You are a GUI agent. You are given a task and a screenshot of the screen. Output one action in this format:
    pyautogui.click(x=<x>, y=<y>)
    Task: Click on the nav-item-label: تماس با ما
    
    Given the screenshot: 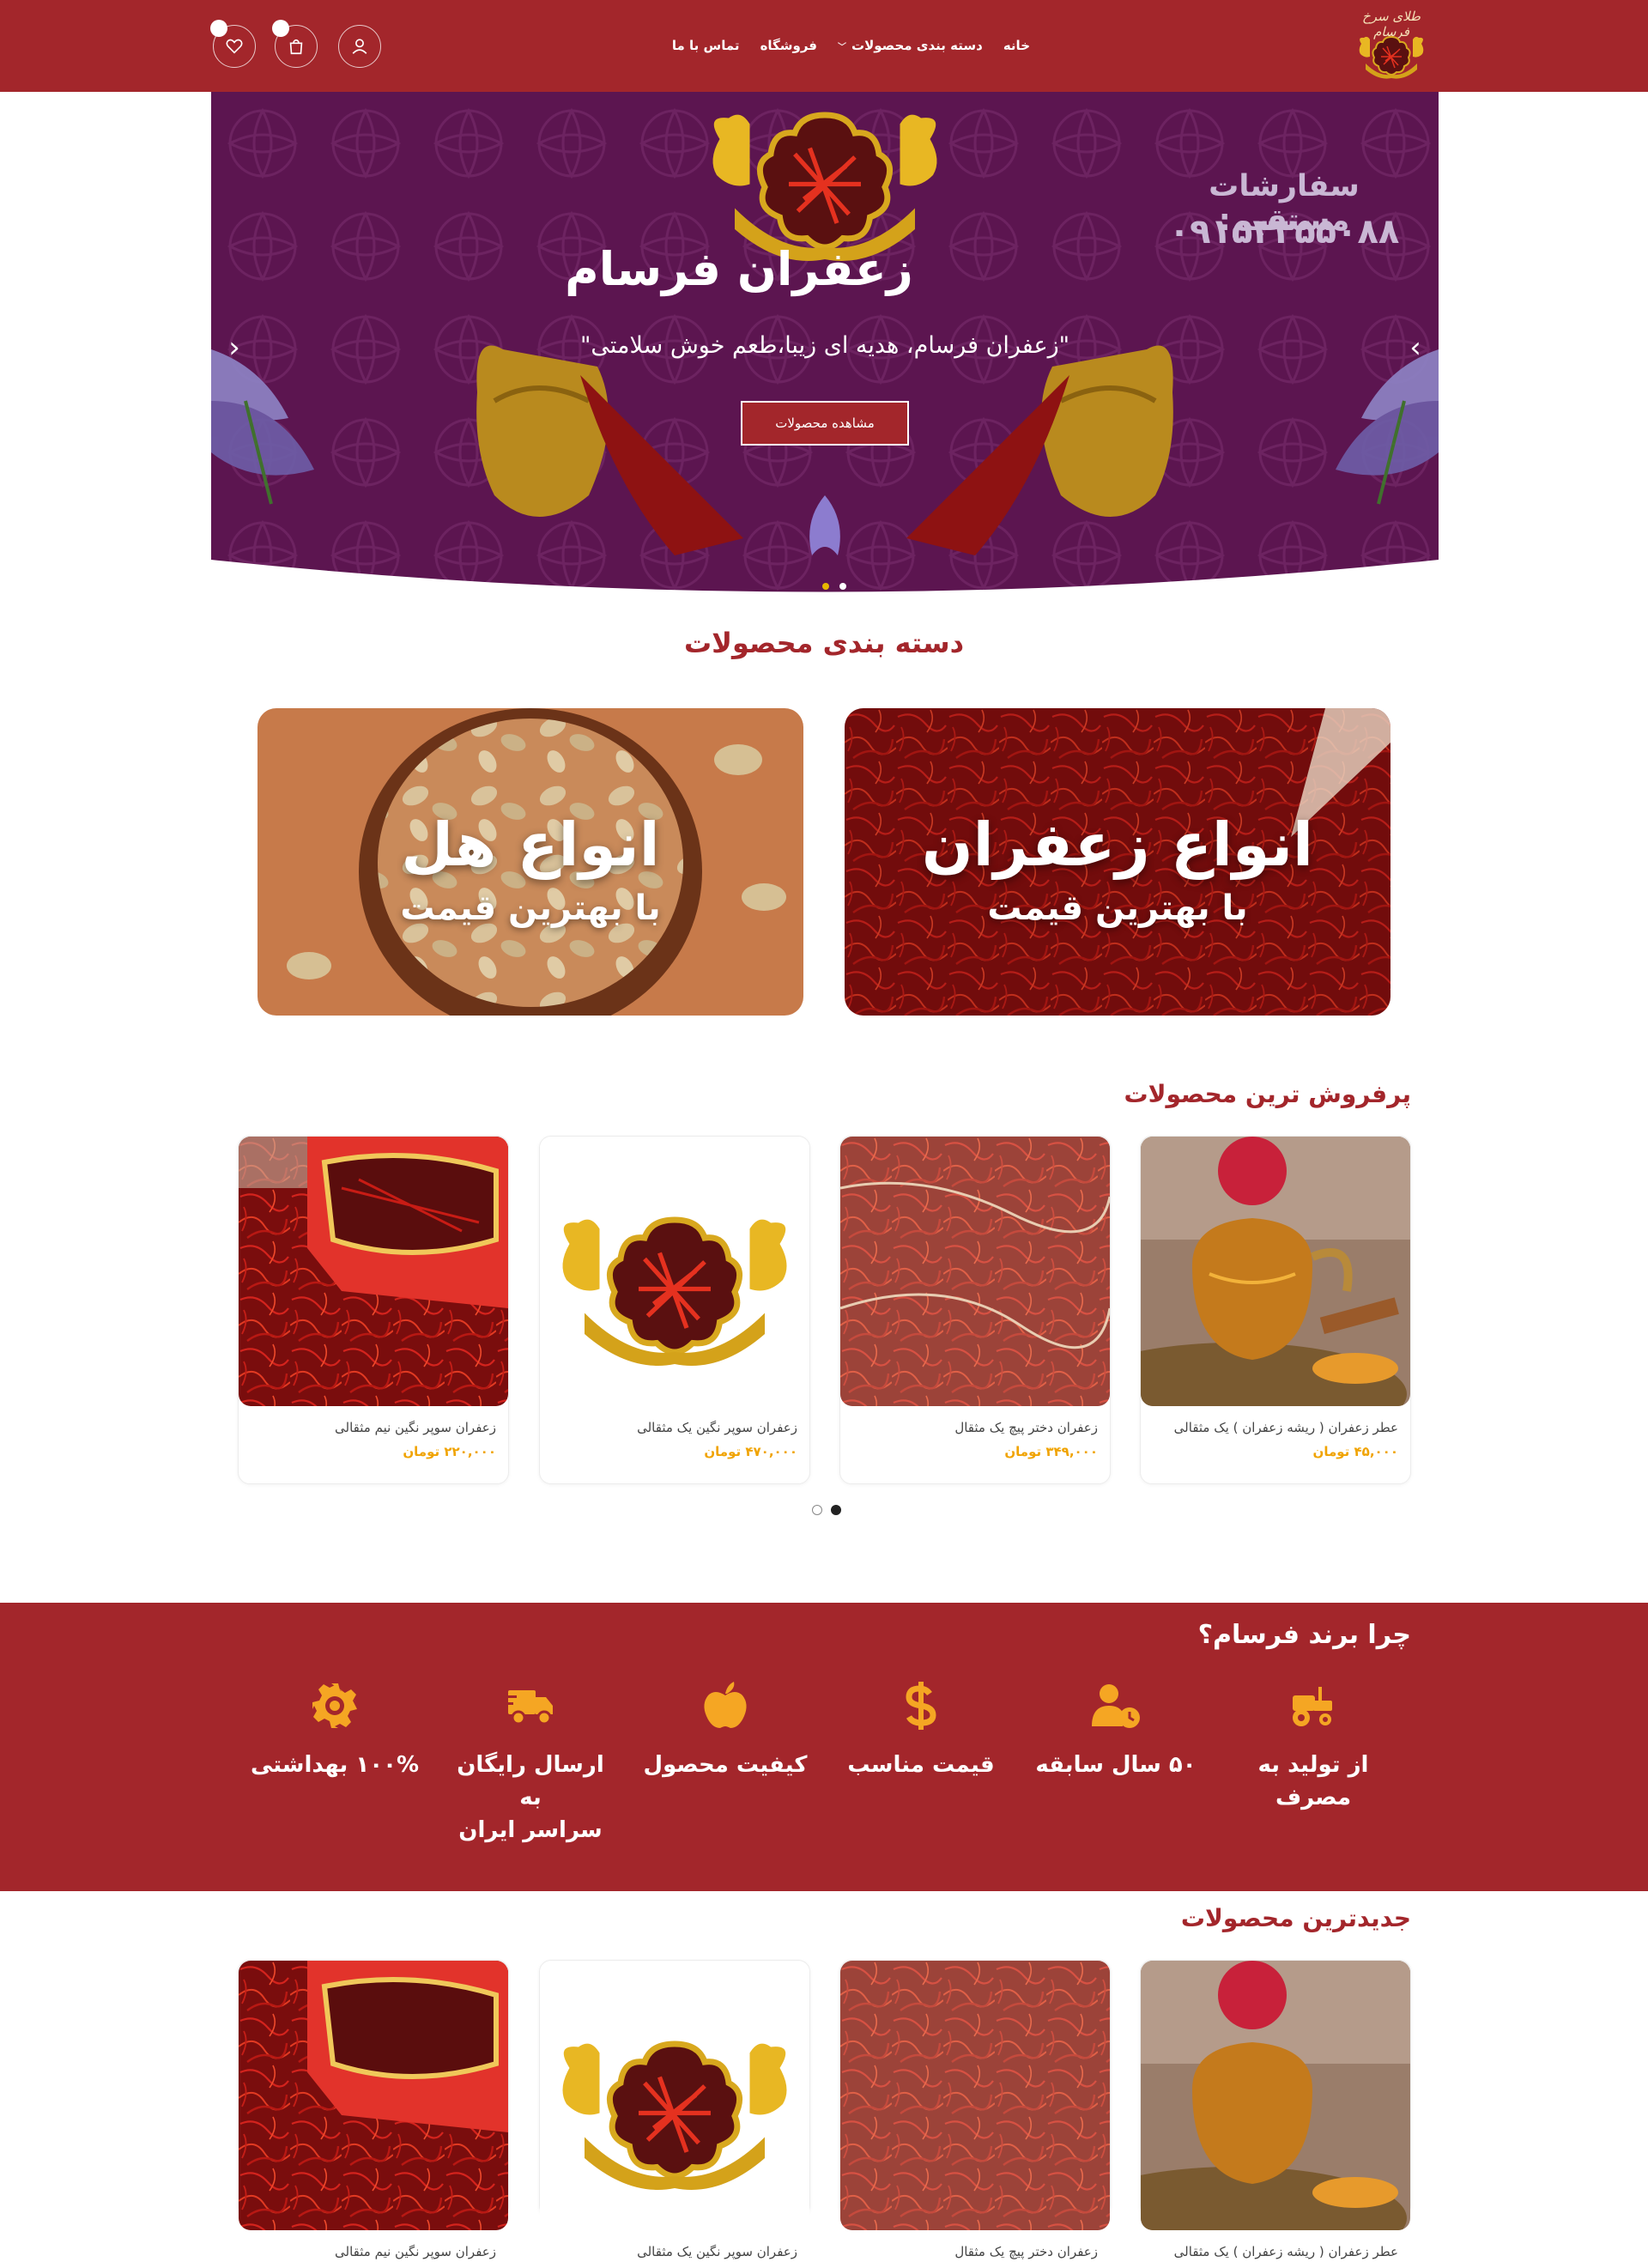 What is the action you would take?
    pyautogui.click(x=705, y=45)
    